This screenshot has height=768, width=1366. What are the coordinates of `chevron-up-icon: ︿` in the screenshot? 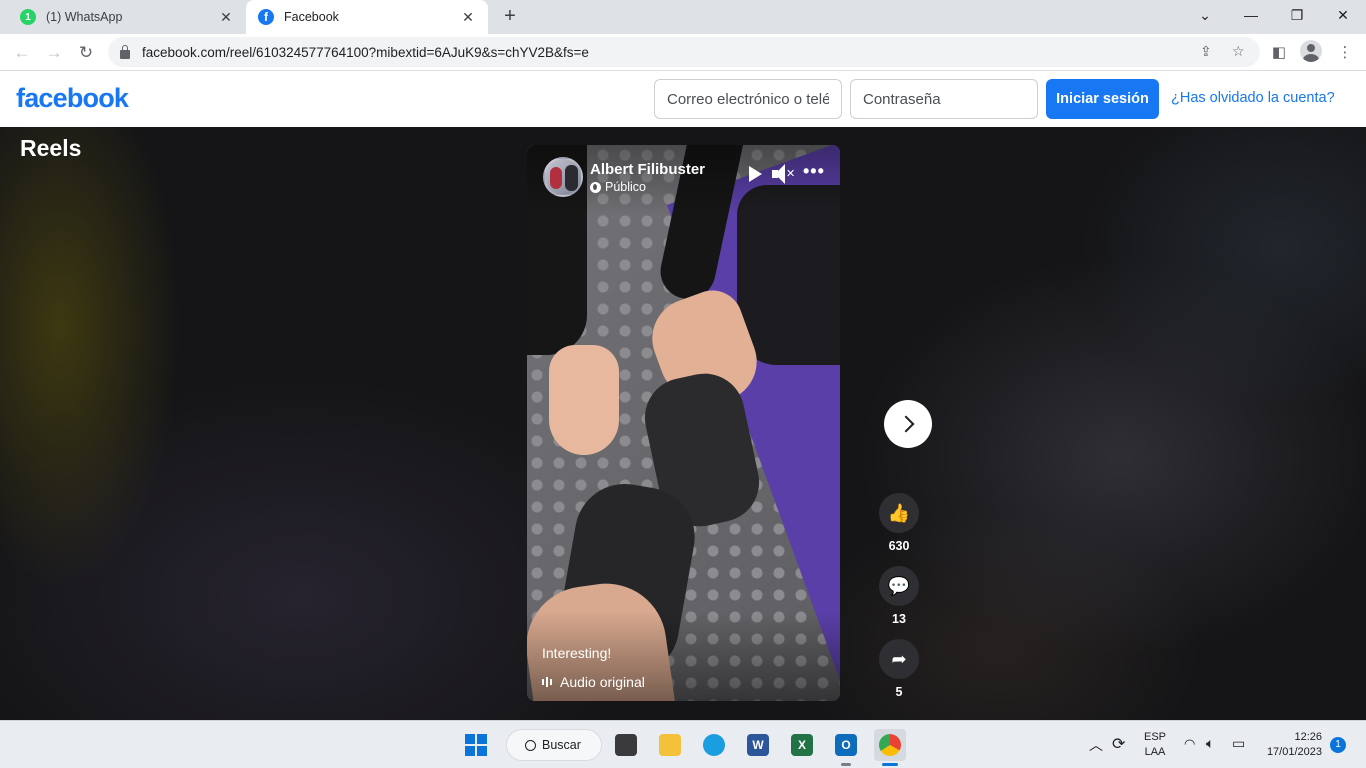 It's located at (1096, 745).